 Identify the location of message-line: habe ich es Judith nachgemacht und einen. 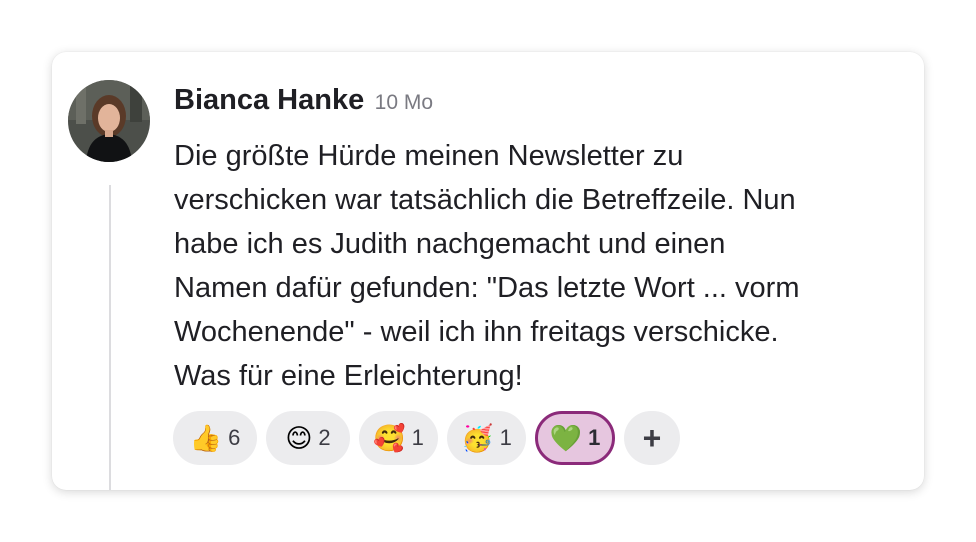
(450, 244).